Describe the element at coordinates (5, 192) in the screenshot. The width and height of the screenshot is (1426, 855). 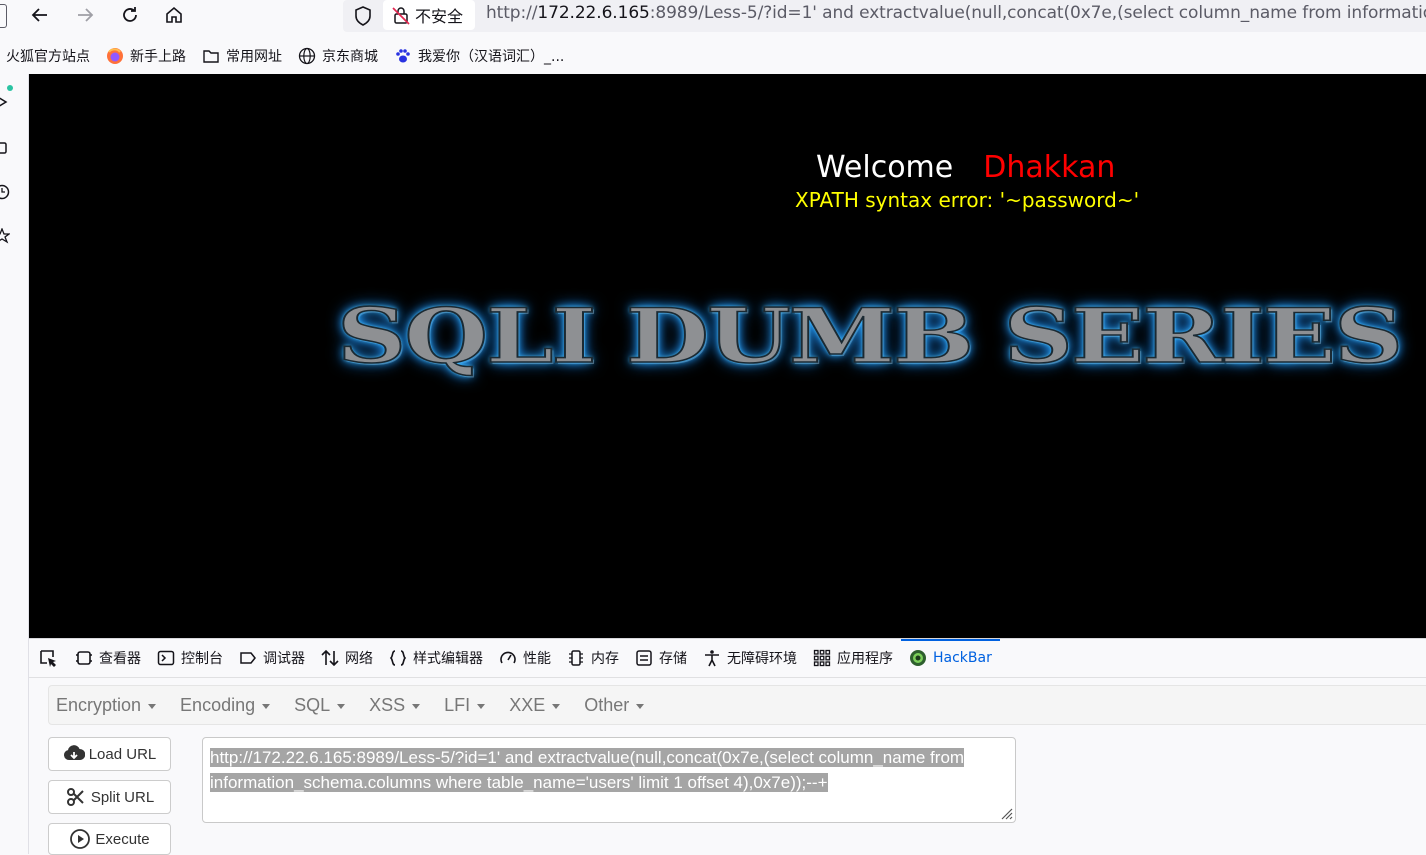
I see `sidebar-history-icon` at that location.